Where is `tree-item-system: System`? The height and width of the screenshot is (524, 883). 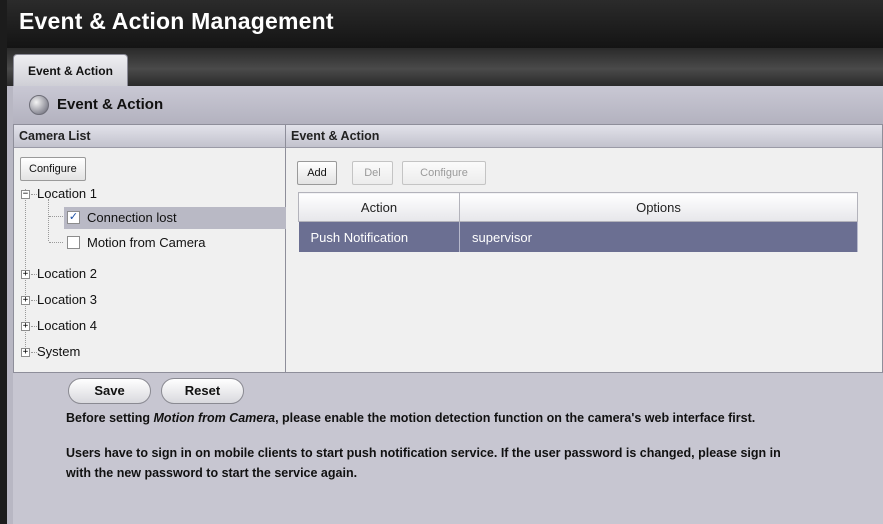
tree-item-system: System is located at coordinates (58, 352).